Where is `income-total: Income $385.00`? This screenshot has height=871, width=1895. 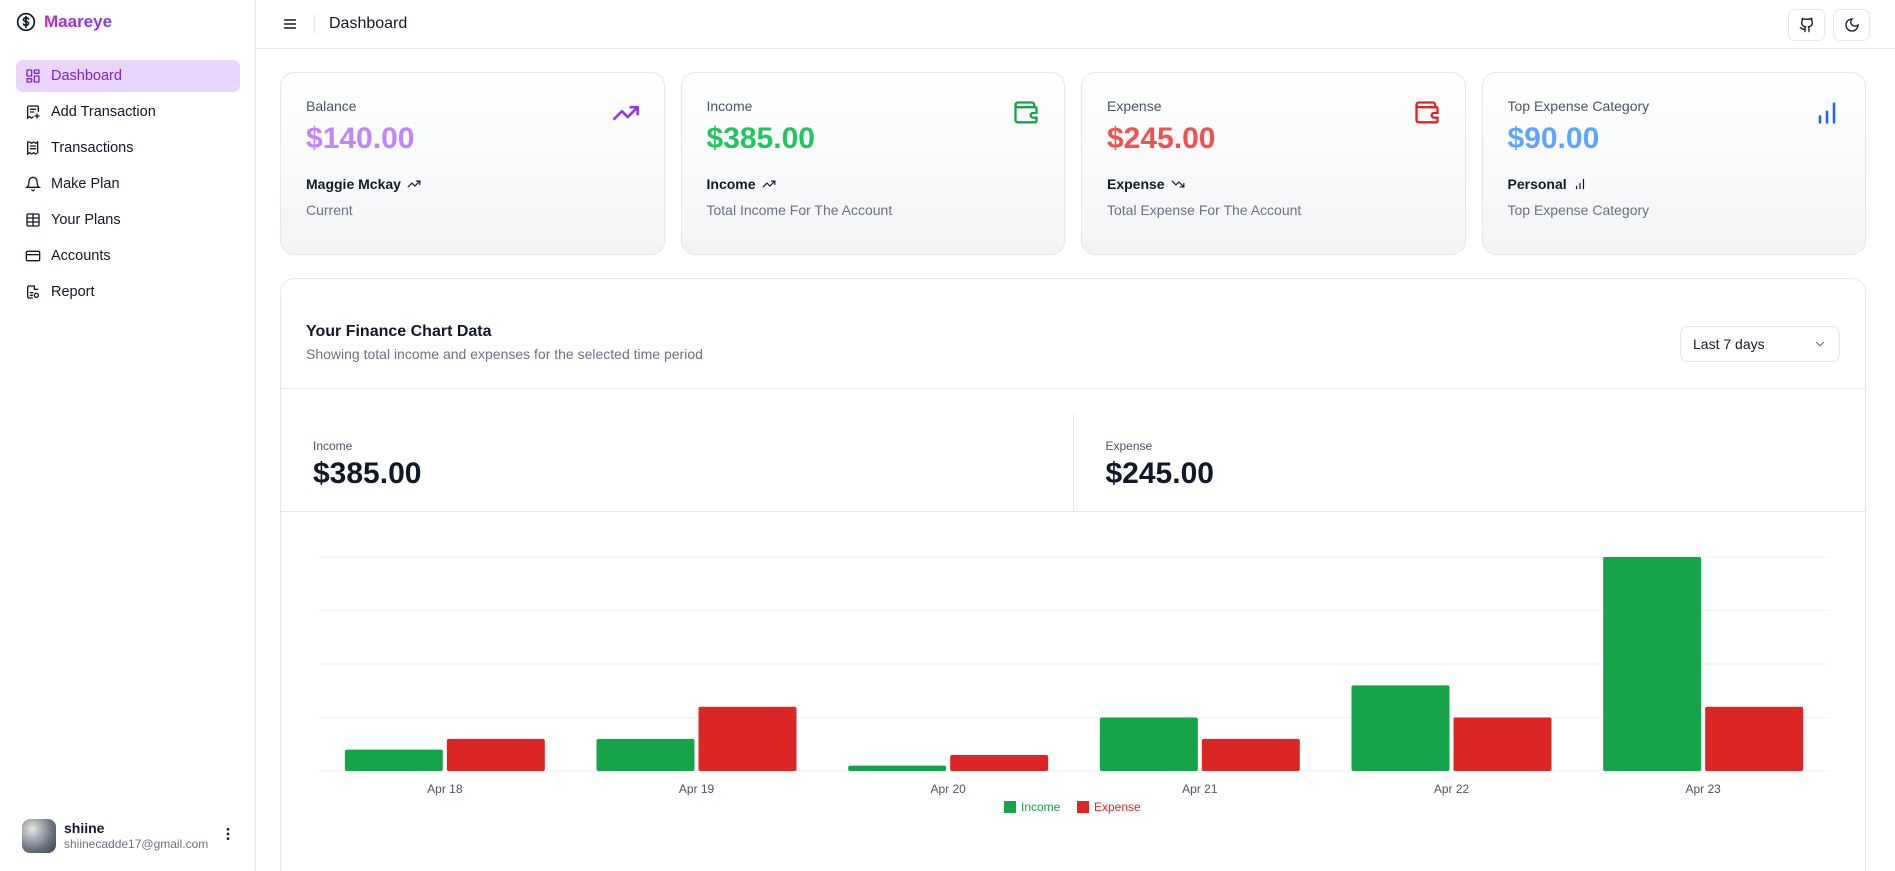 income-total: Income $385.00 is located at coordinates (677, 450).